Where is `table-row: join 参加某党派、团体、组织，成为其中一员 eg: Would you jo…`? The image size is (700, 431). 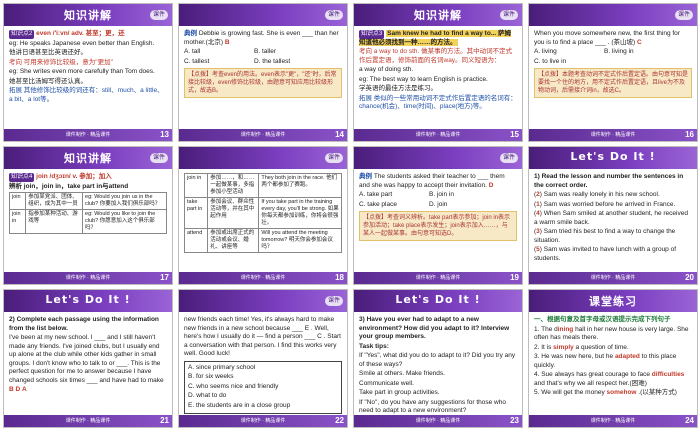 table-row: join 参加某党派、团体、组织，成为其中一员 eg: Would you jo… is located at coordinates (87, 201).